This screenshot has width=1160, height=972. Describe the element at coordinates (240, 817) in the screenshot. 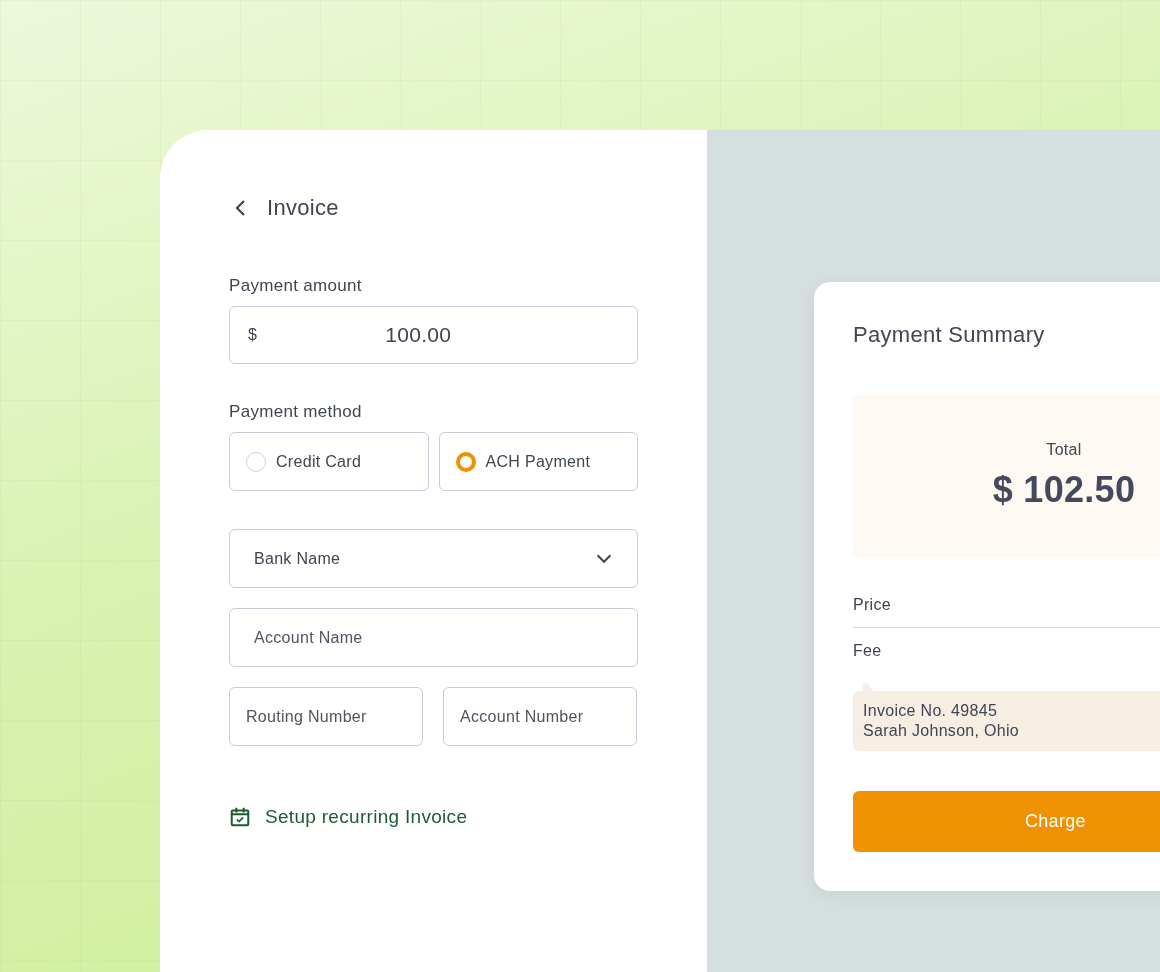

I see `calendar-icon` at that location.